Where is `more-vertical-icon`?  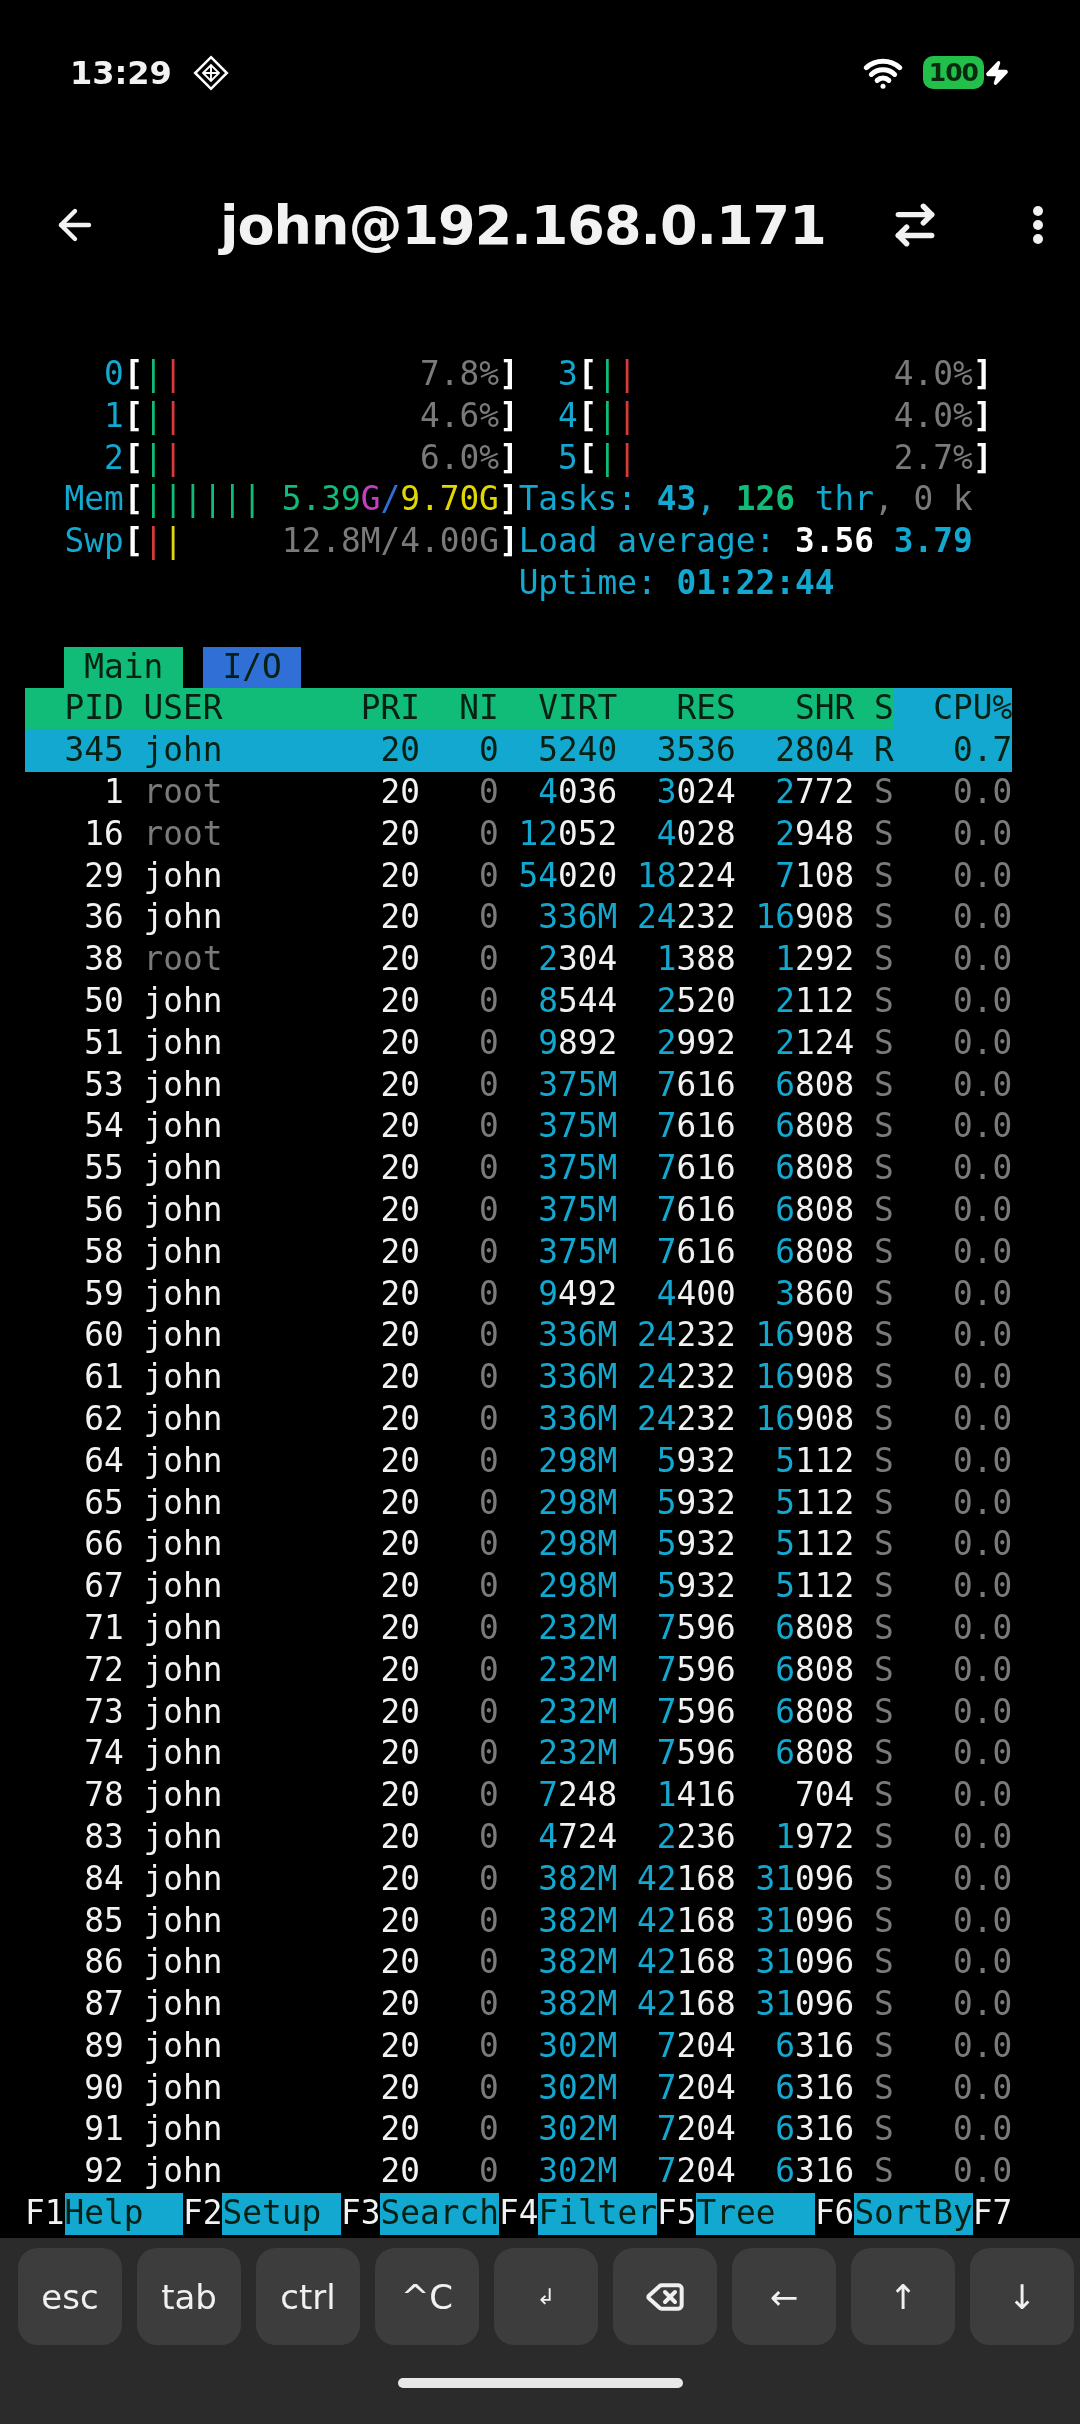
more-vertical-icon is located at coordinates (1038, 225).